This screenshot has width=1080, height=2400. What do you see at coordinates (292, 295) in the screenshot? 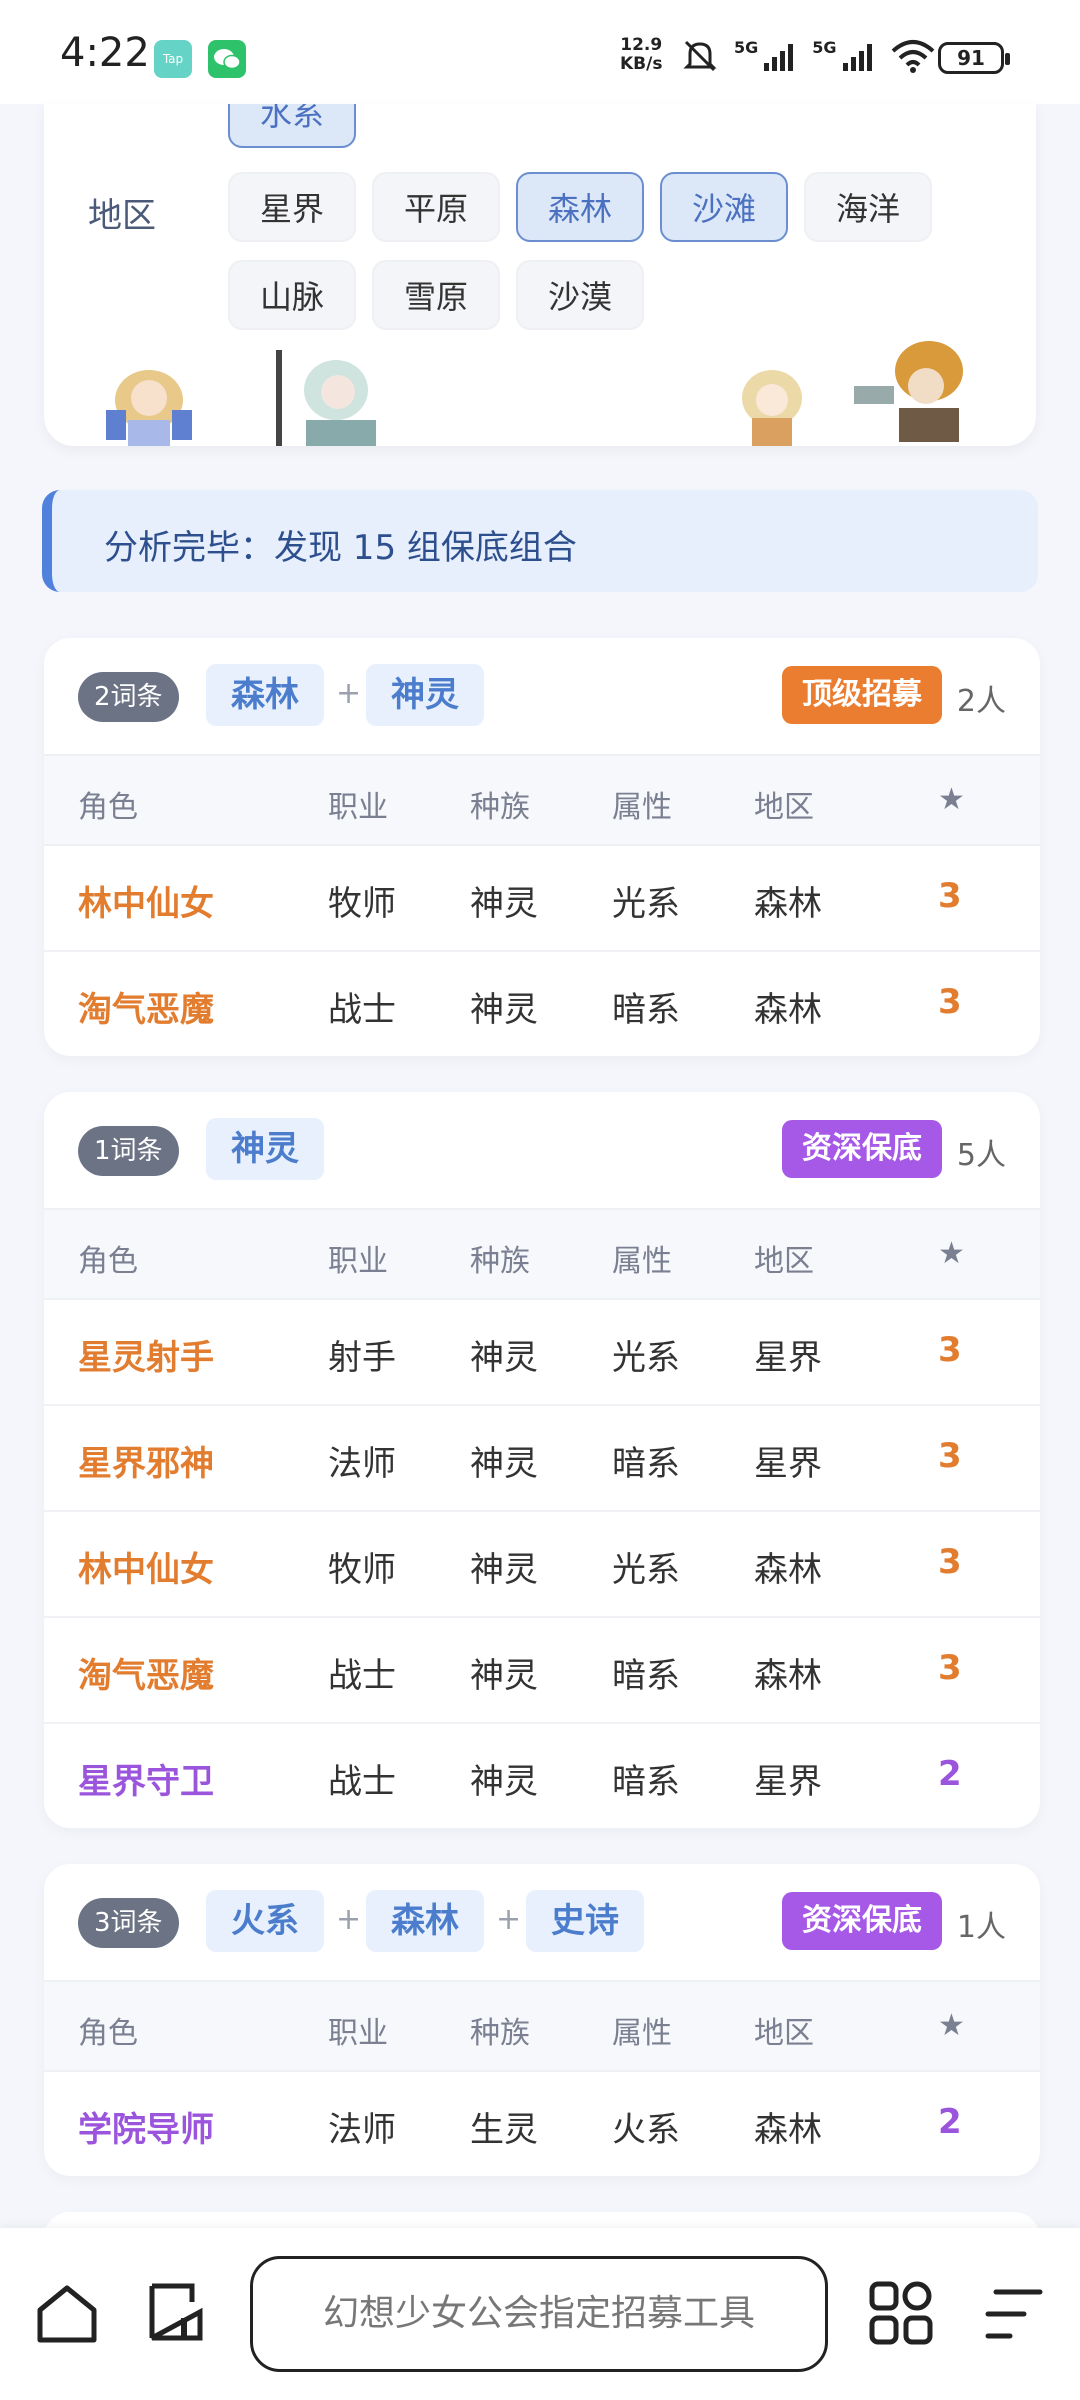
I see `chip-region: 山脉` at bounding box center [292, 295].